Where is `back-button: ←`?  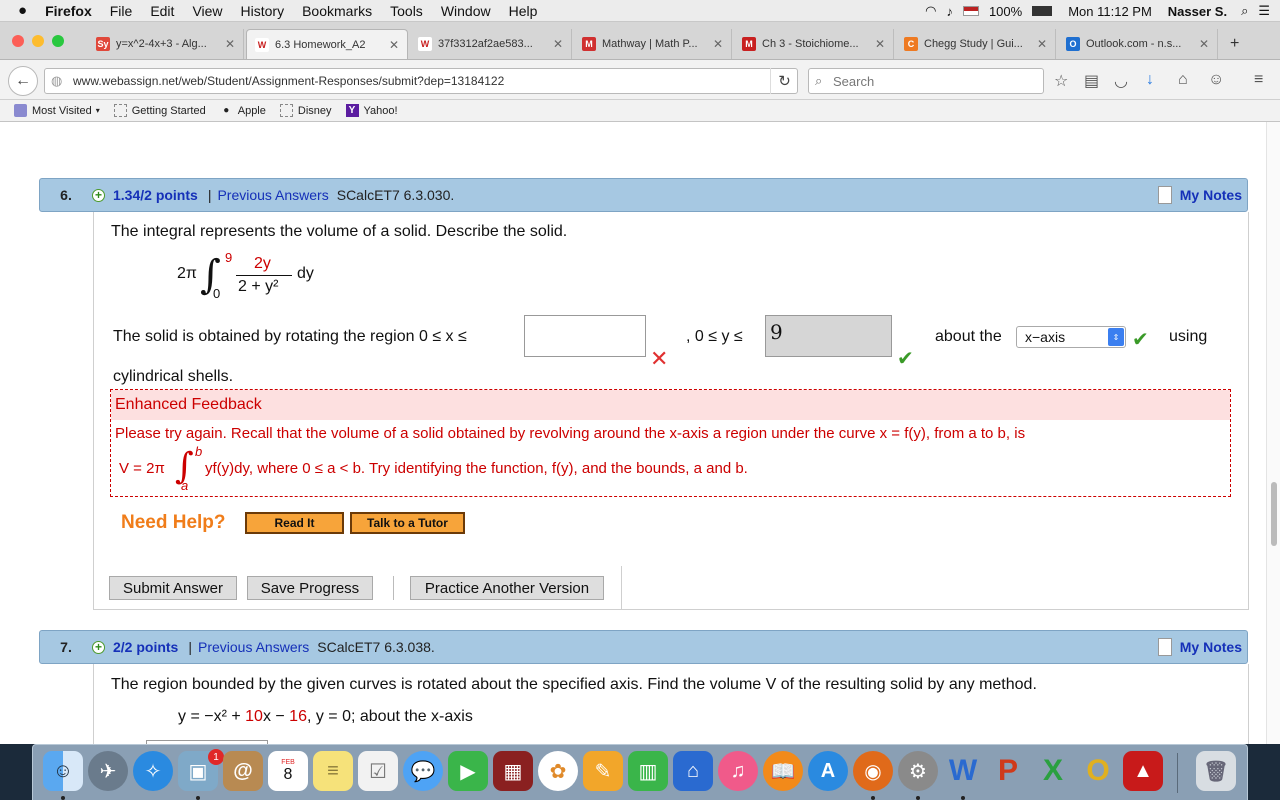 back-button: ← is located at coordinates (23, 81).